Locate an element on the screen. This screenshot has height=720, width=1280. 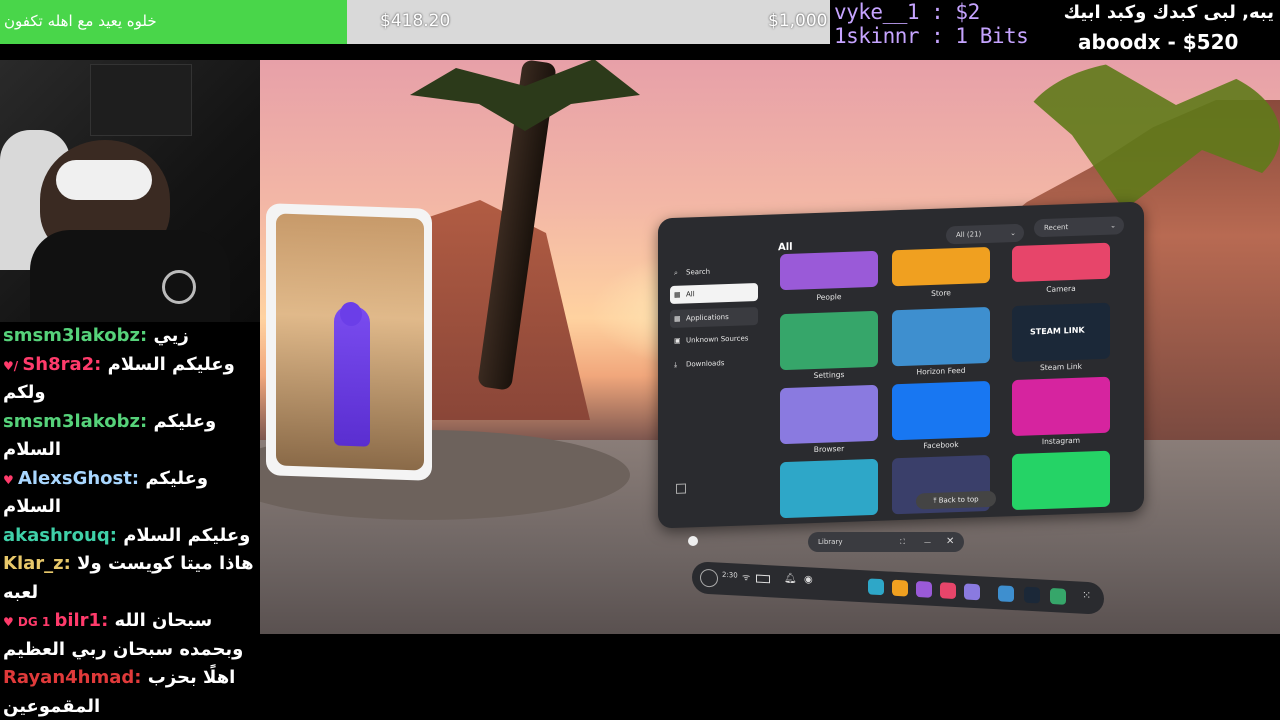
alert-line-2: 1skinnr : 1 Bits is located at coordinates (931, 36).